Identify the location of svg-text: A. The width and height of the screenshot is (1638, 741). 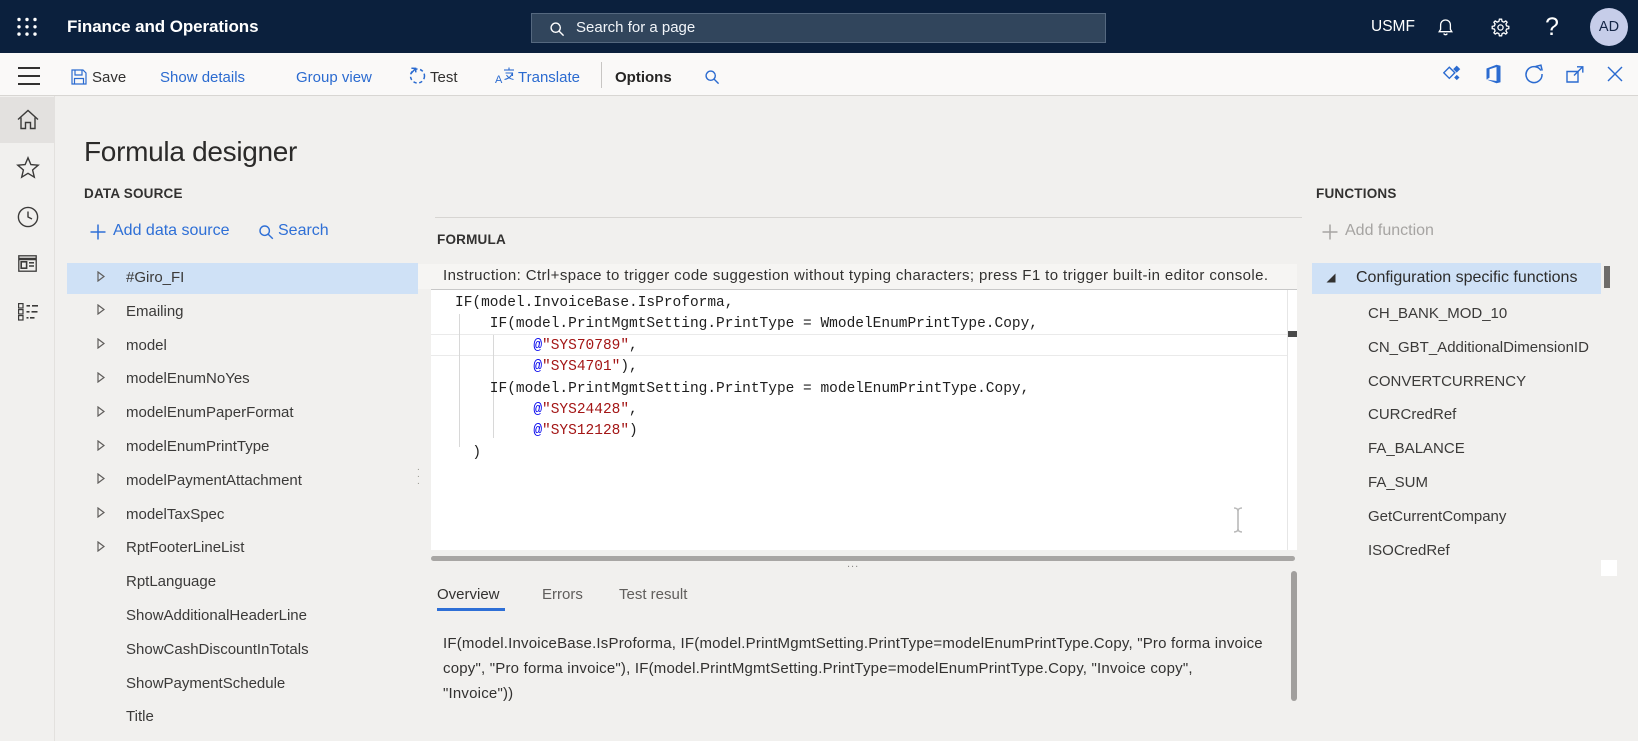
(499, 79).